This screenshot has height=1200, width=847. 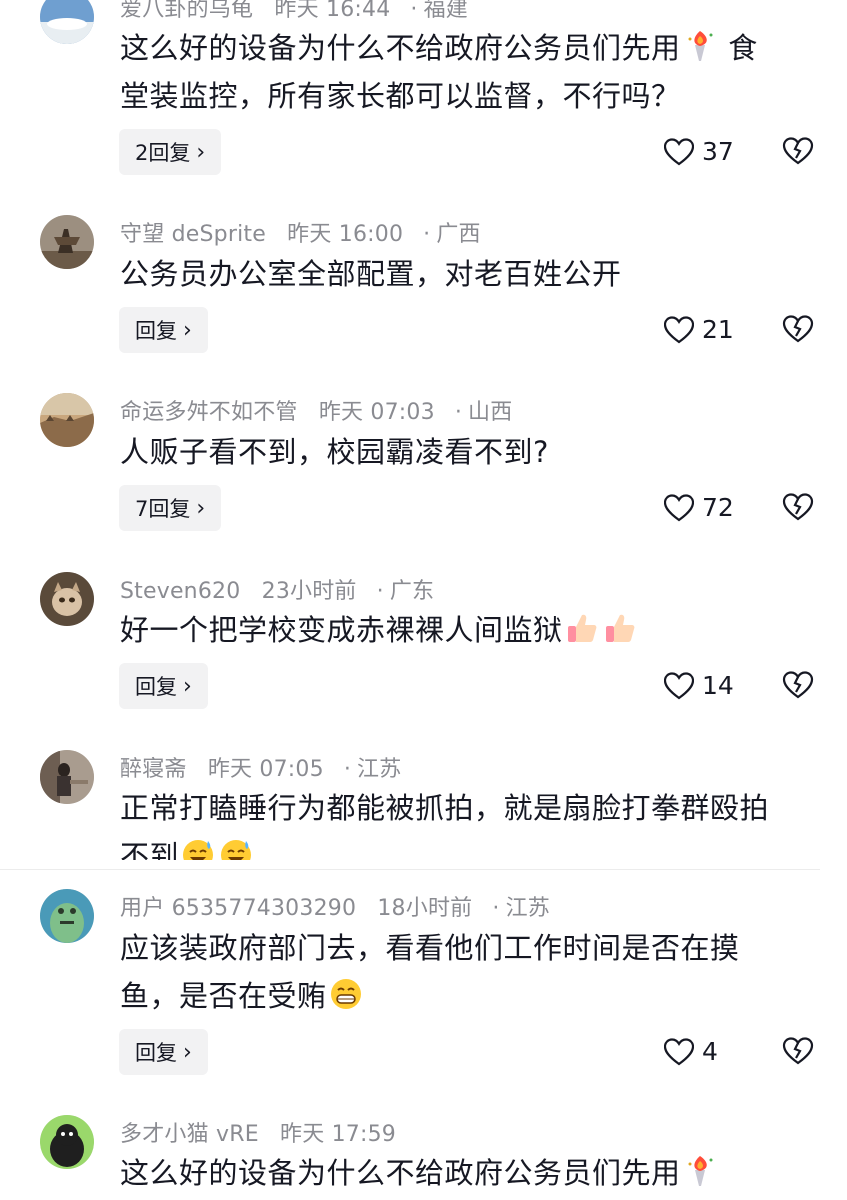 I want to click on comment-meta: 醉寝斋 昨天 07:05 · 江苏, so click(x=260, y=767).